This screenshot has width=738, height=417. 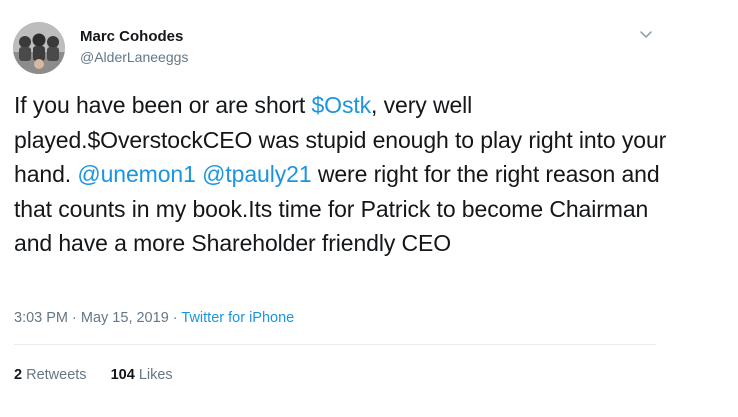 I want to click on user-handle: @AlderLaneeggs, so click(x=134, y=57).